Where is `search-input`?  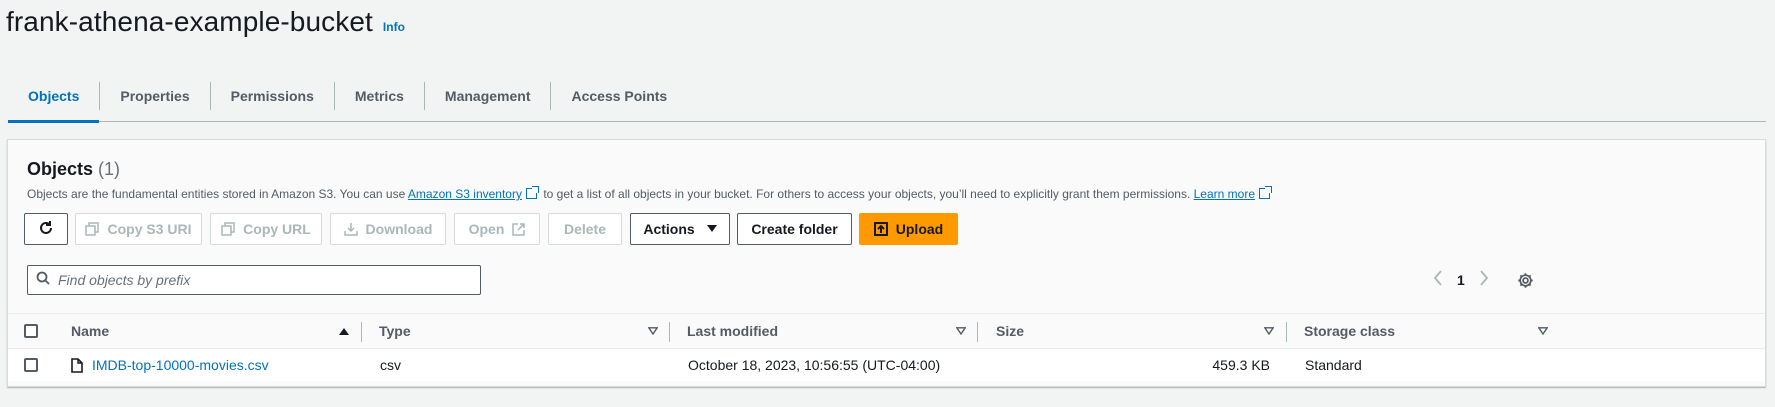 search-input is located at coordinates (258, 280).